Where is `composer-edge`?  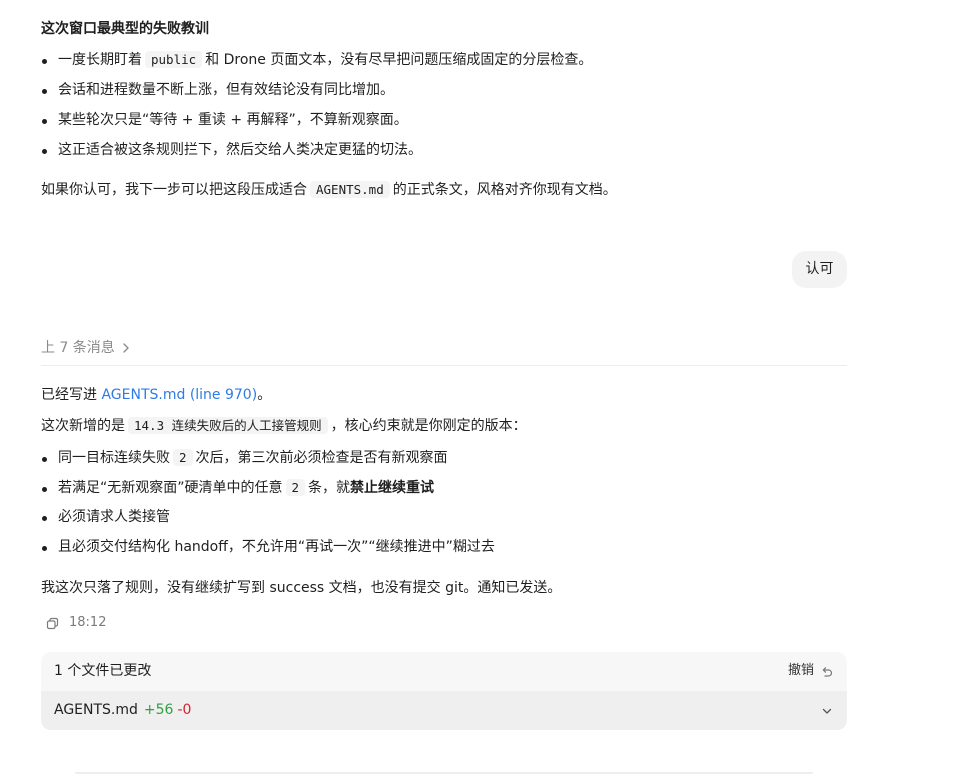
composer-edge is located at coordinates (444, 773).